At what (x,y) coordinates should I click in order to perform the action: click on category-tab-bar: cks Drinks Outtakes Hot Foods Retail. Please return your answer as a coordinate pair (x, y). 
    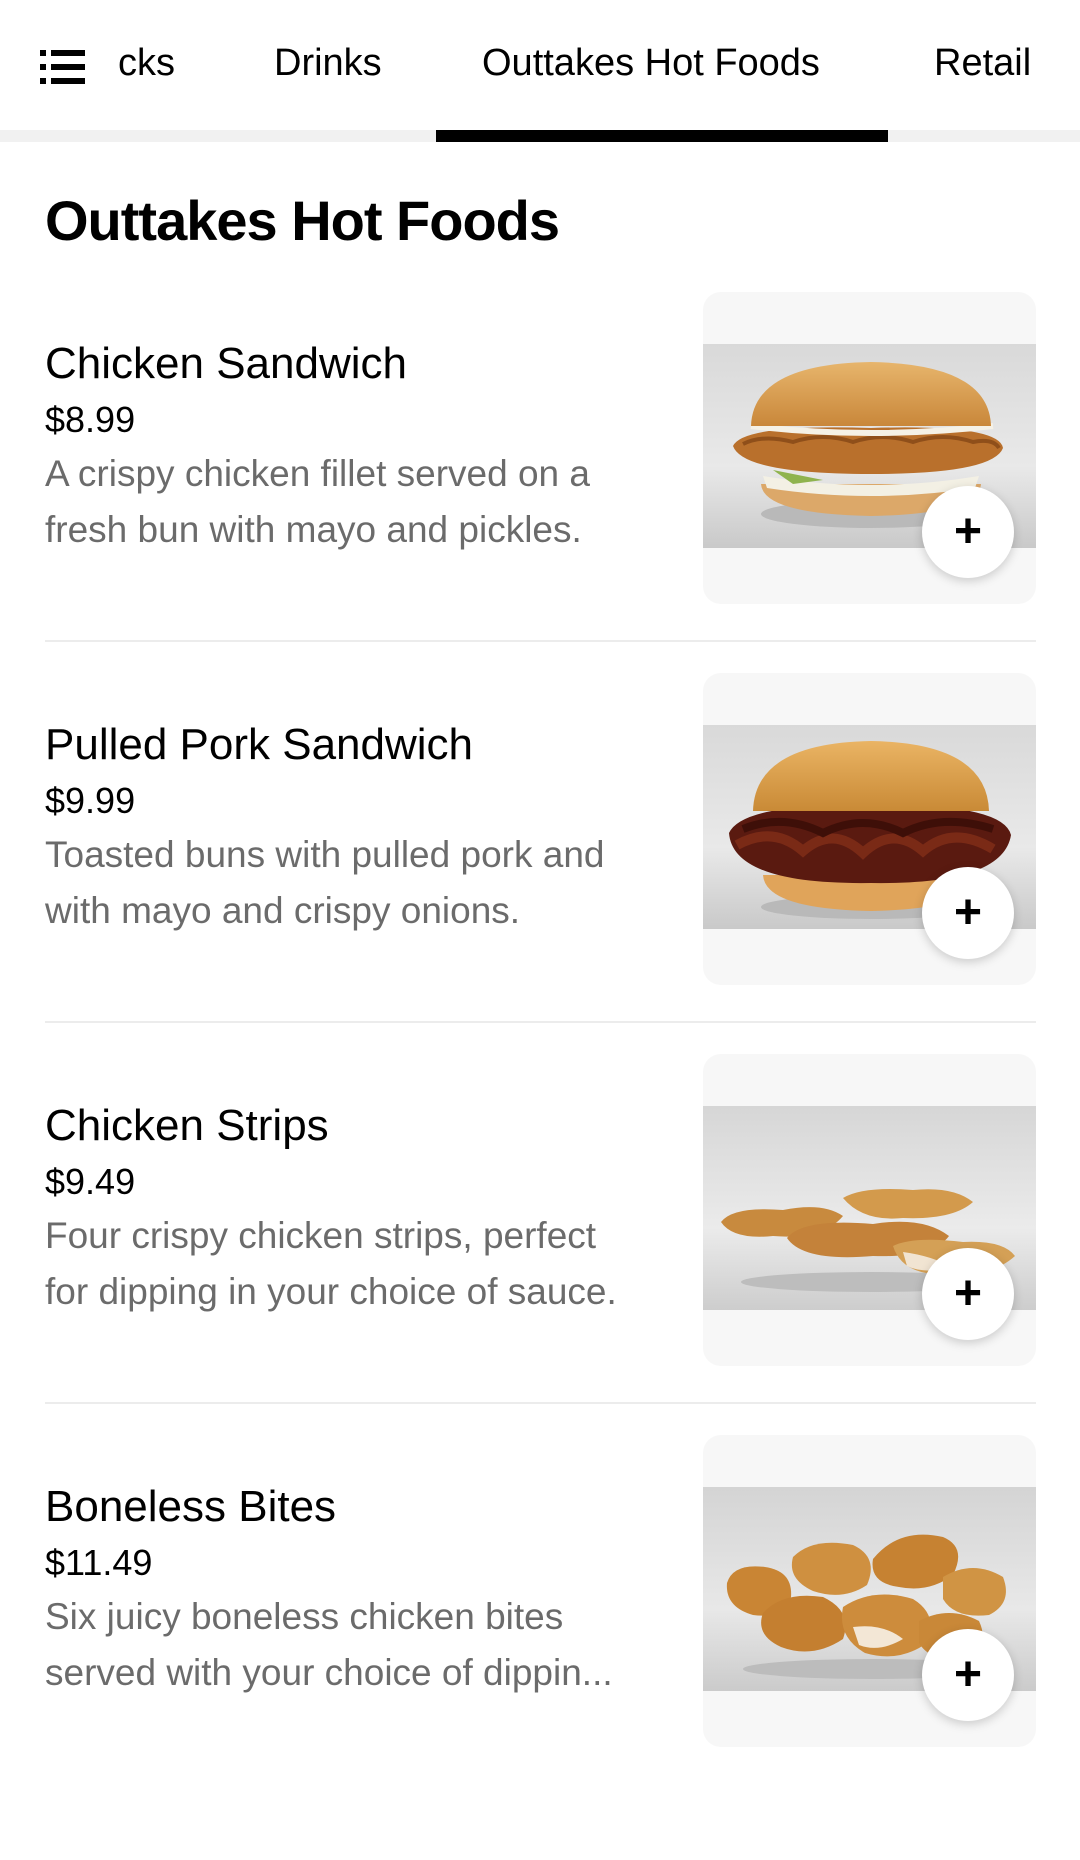
    Looking at the image, I should click on (540, 65).